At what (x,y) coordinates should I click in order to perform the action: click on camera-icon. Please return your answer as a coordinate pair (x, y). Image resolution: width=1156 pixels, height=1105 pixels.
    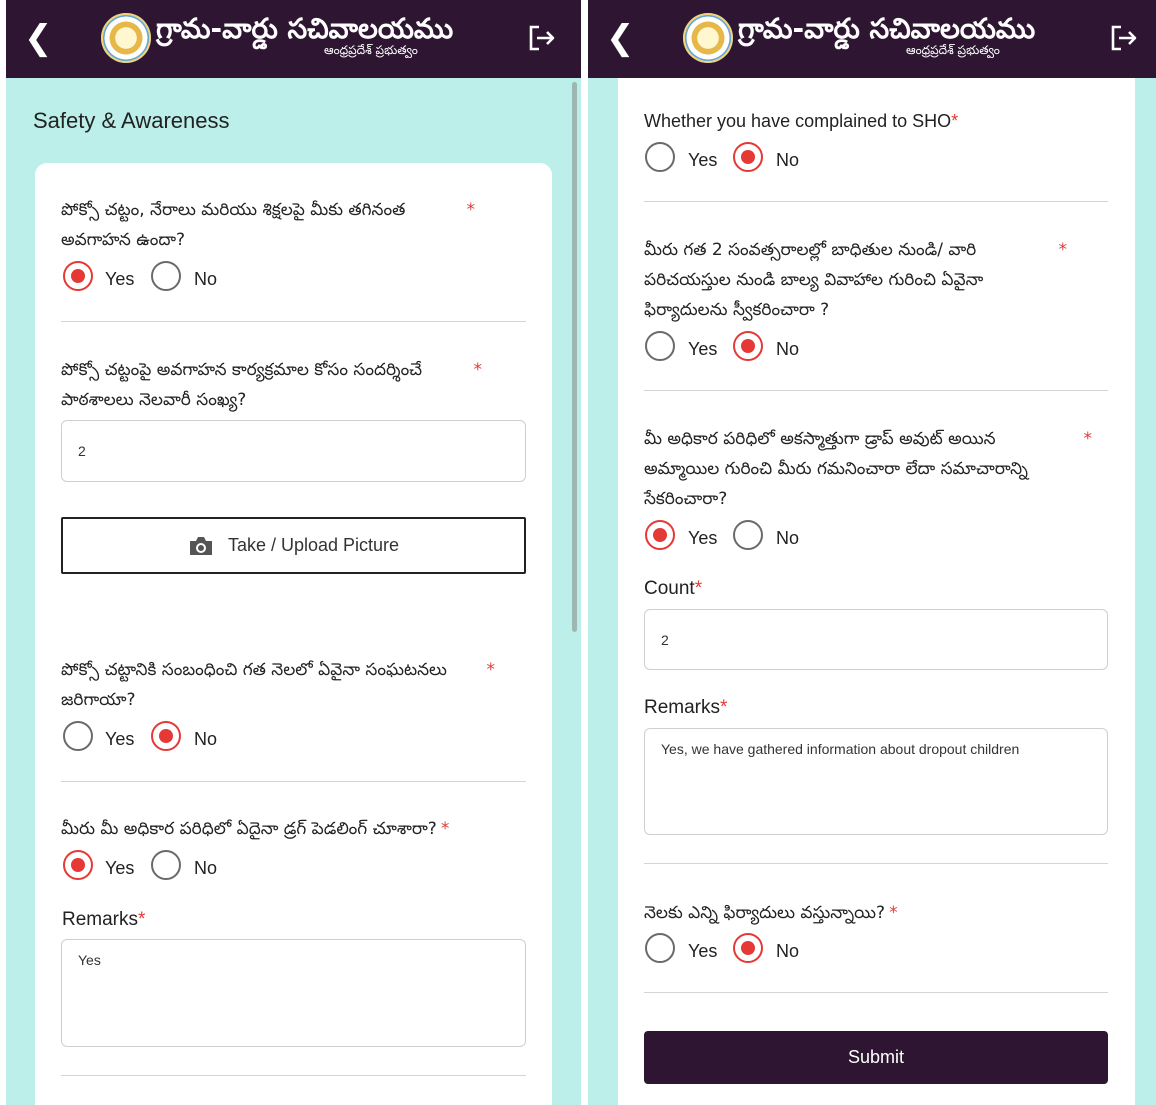
    Looking at the image, I should click on (200, 545).